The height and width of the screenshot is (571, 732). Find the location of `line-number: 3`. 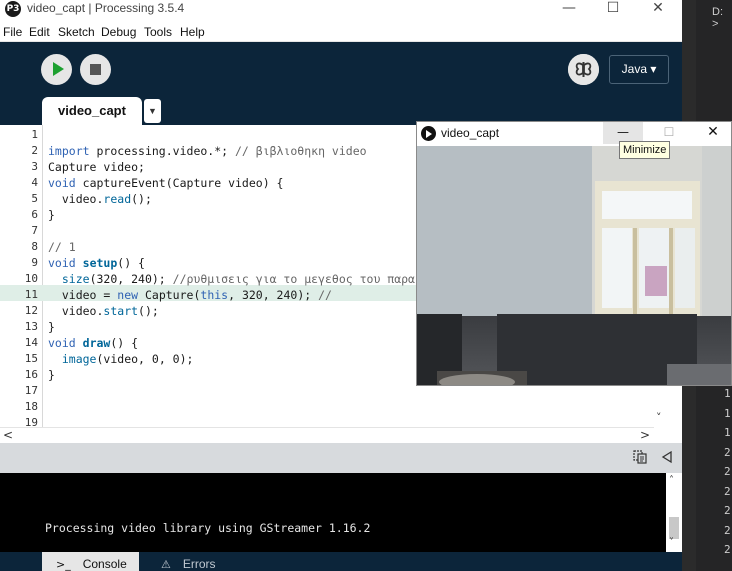

line-number: 3 is located at coordinates (34, 166).